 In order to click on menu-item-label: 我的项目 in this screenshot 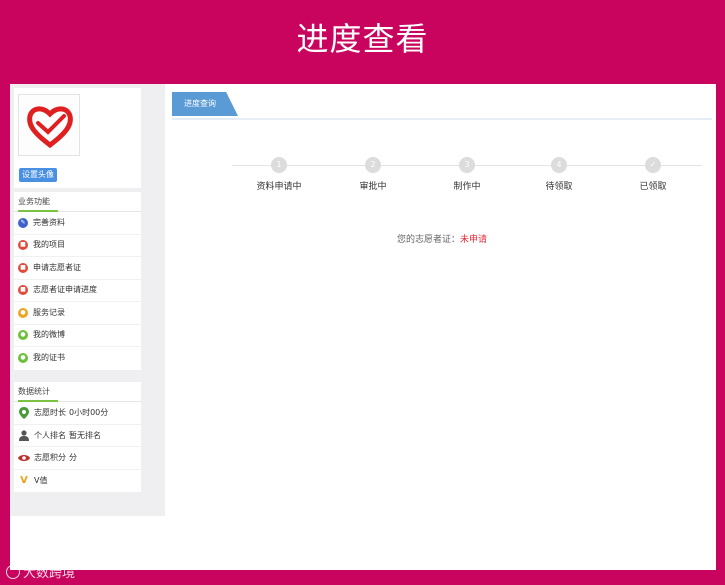, I will do `click(49, 245)`.